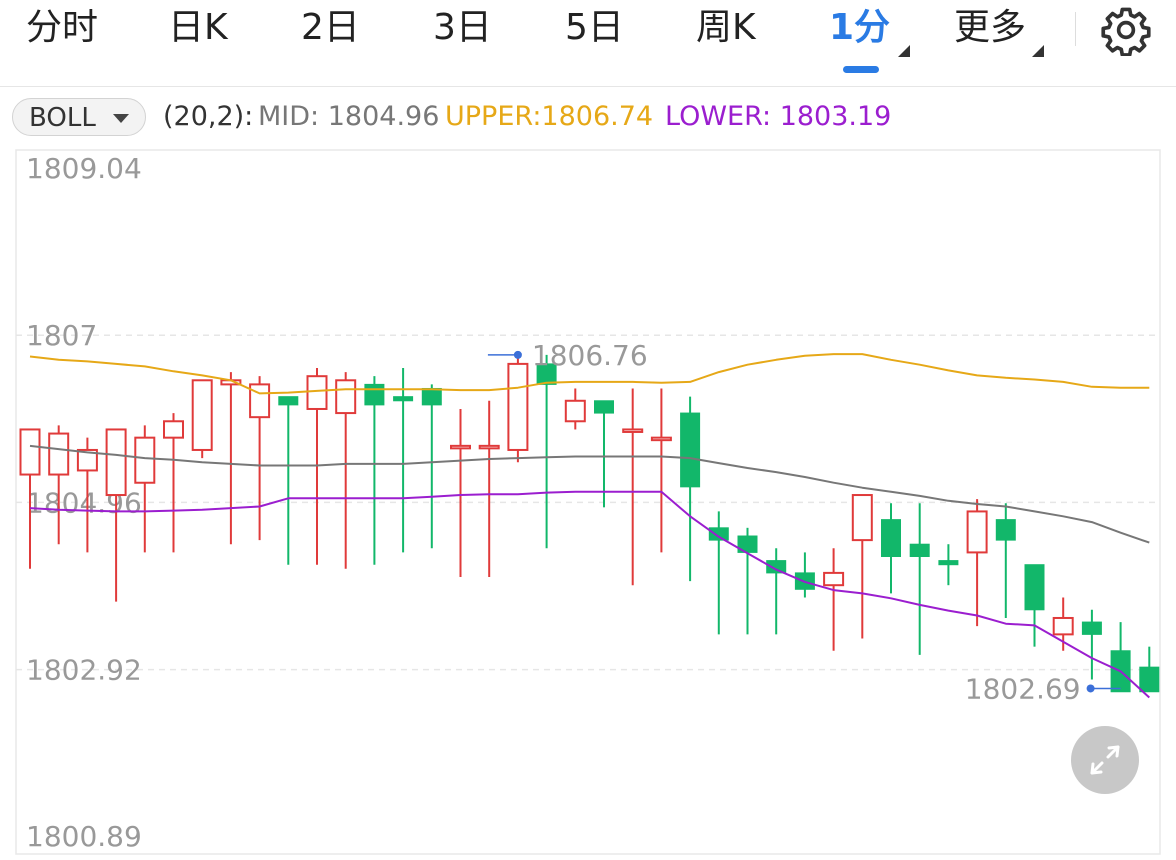 The image size is (1176, 860). Describe the element at coordinates (861, 69) in the screenshot. I see `active-tab-indicator` at that location.